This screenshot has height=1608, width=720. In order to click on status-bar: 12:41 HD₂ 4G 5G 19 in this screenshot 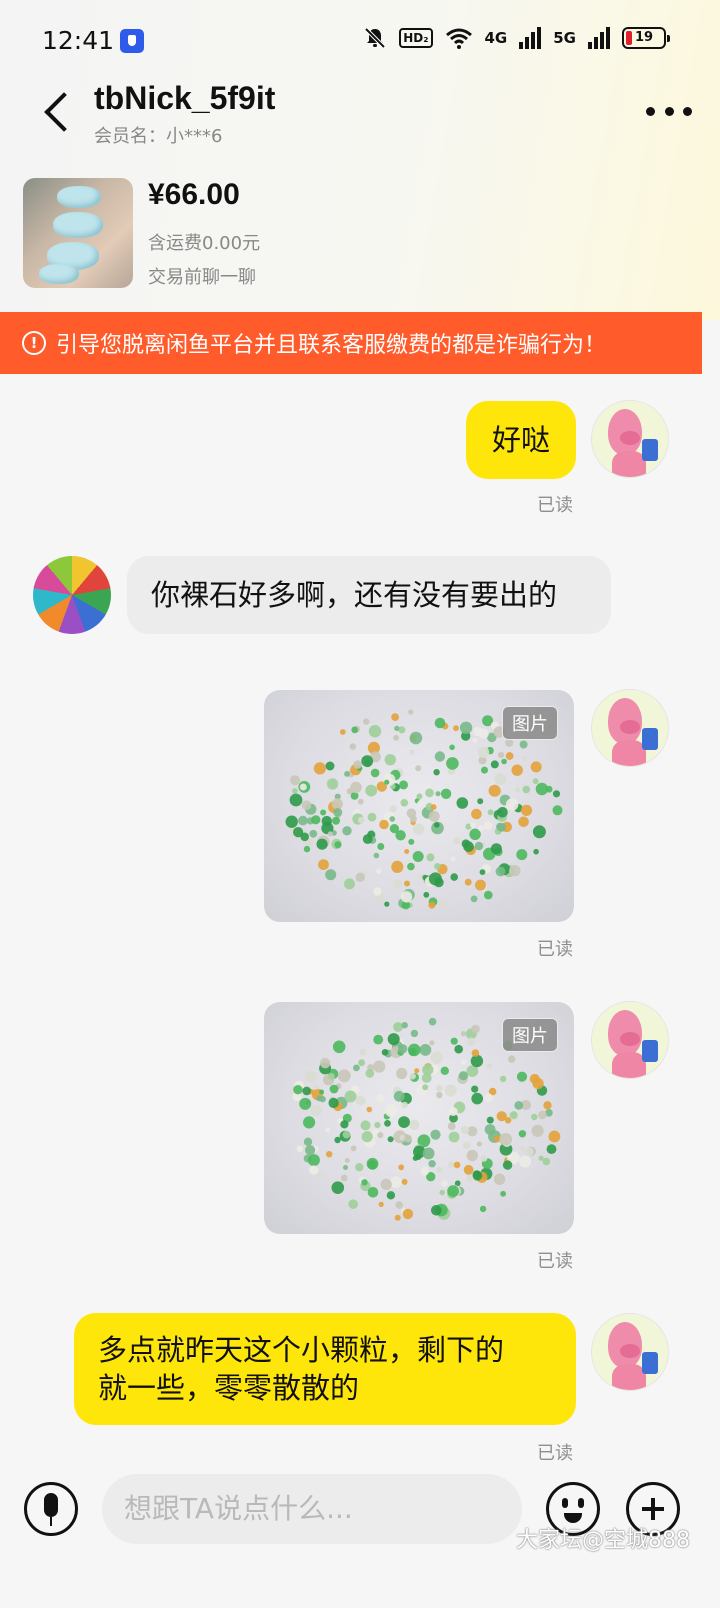, I will do `click(360, 41)`.